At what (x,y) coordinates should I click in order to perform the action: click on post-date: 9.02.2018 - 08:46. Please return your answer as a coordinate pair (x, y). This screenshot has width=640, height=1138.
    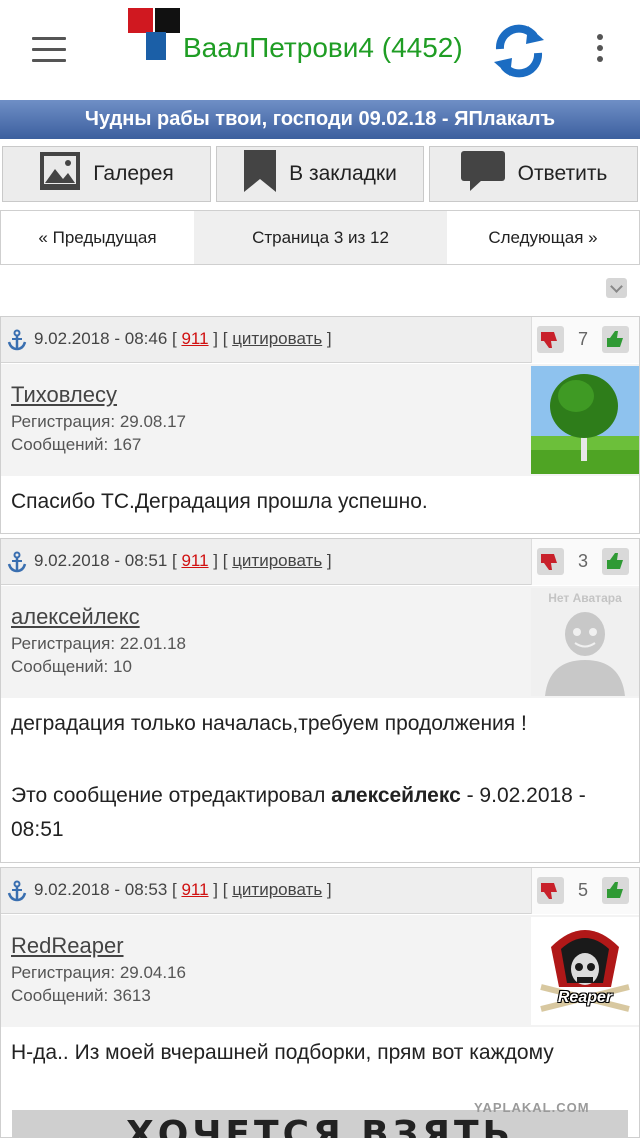
    Looking at the image, I should click on (101, 338).